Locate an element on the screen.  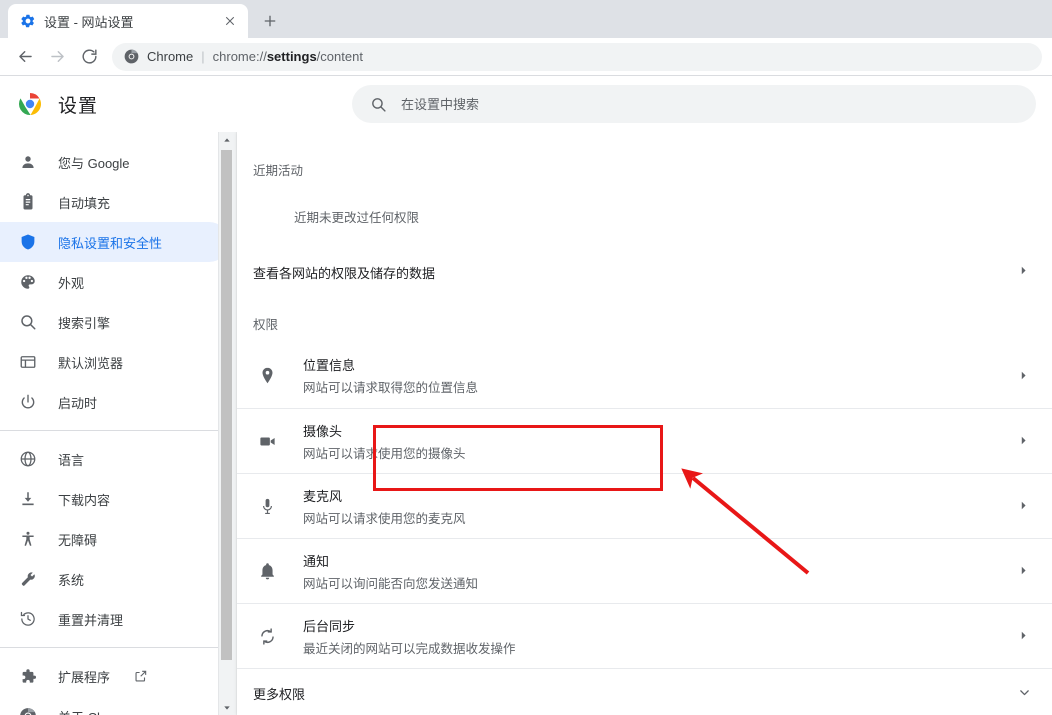
omnibox-scheme-label: Chrome is located at coordinates (170, 56).